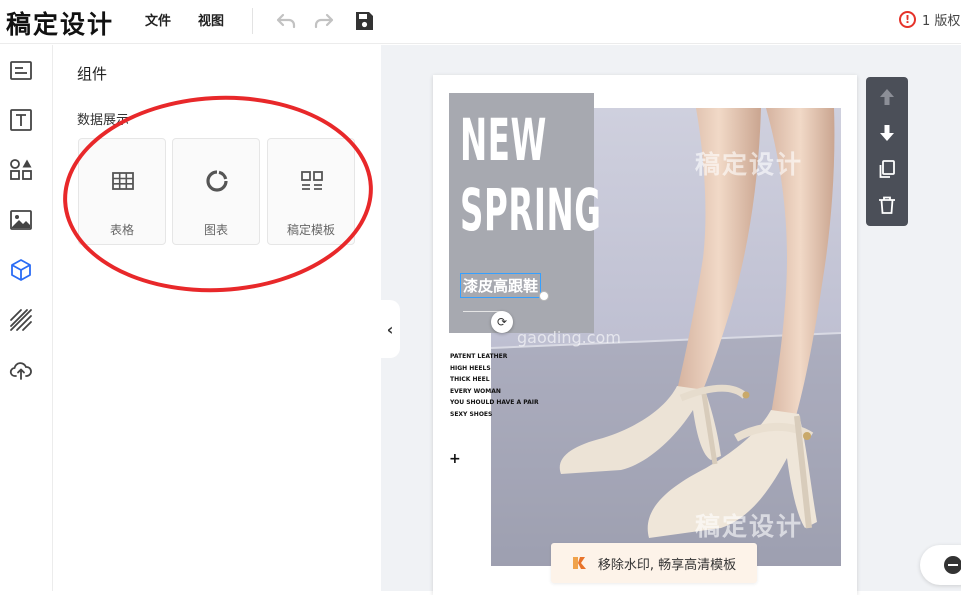  What do you see at coordinates (158, 19) in the screenshot?
I see `menu-file: 文件` at bounding box center [158, 19].